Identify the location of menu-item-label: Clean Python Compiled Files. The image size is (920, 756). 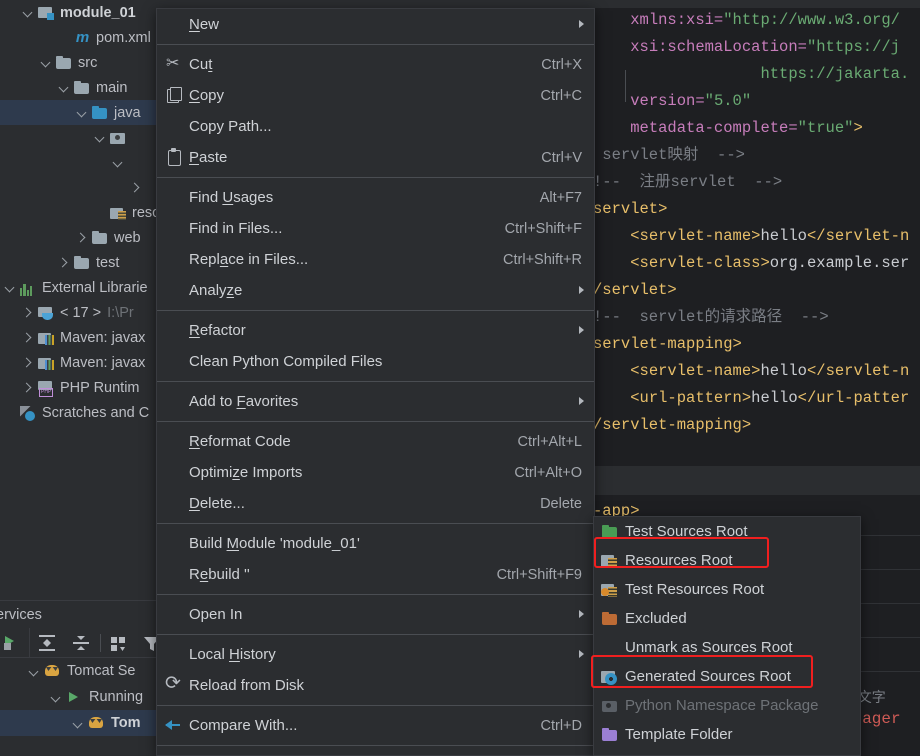
(286, 361).